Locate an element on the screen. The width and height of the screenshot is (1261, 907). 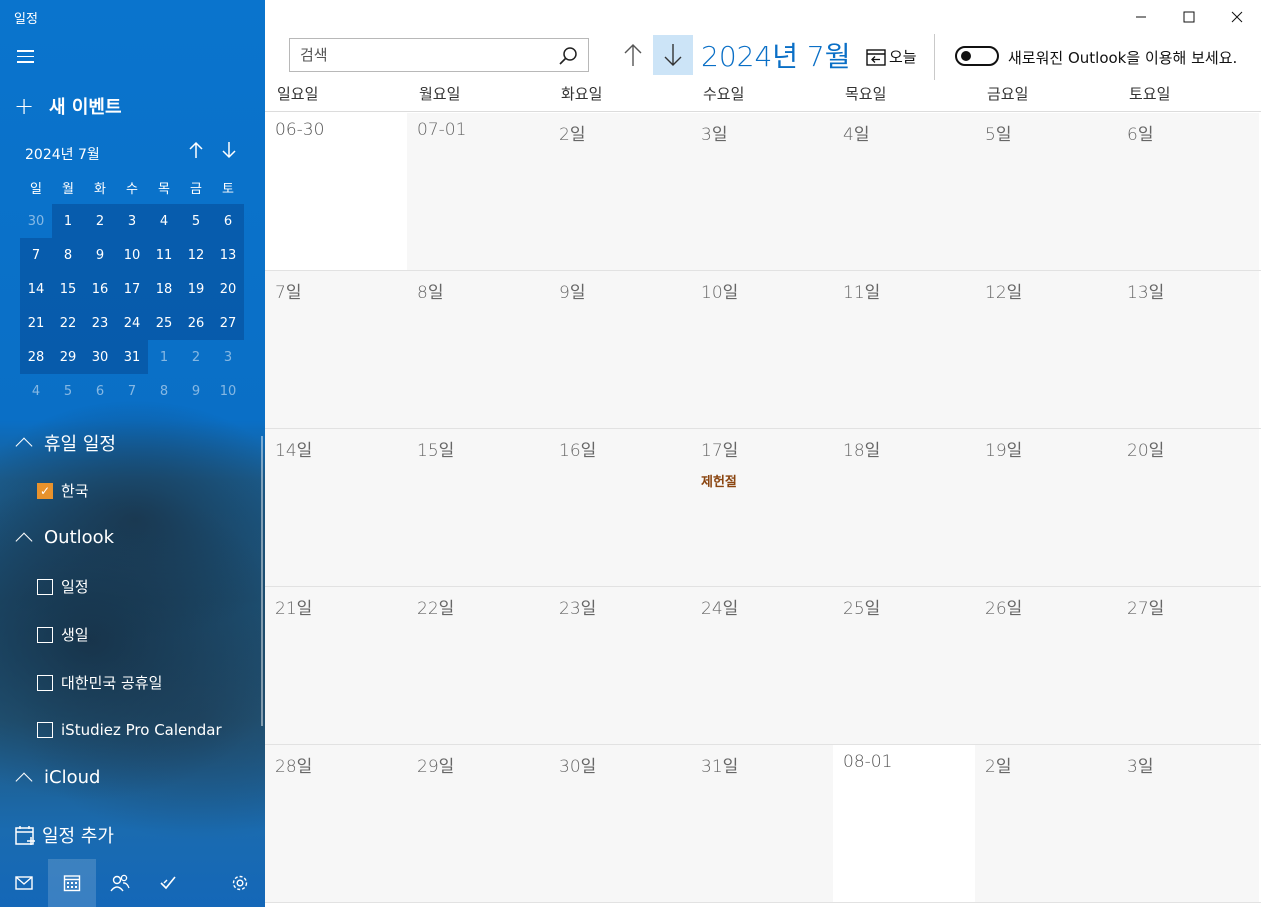
mini-calendar-day: 8 is located at coordinates (164, 391).